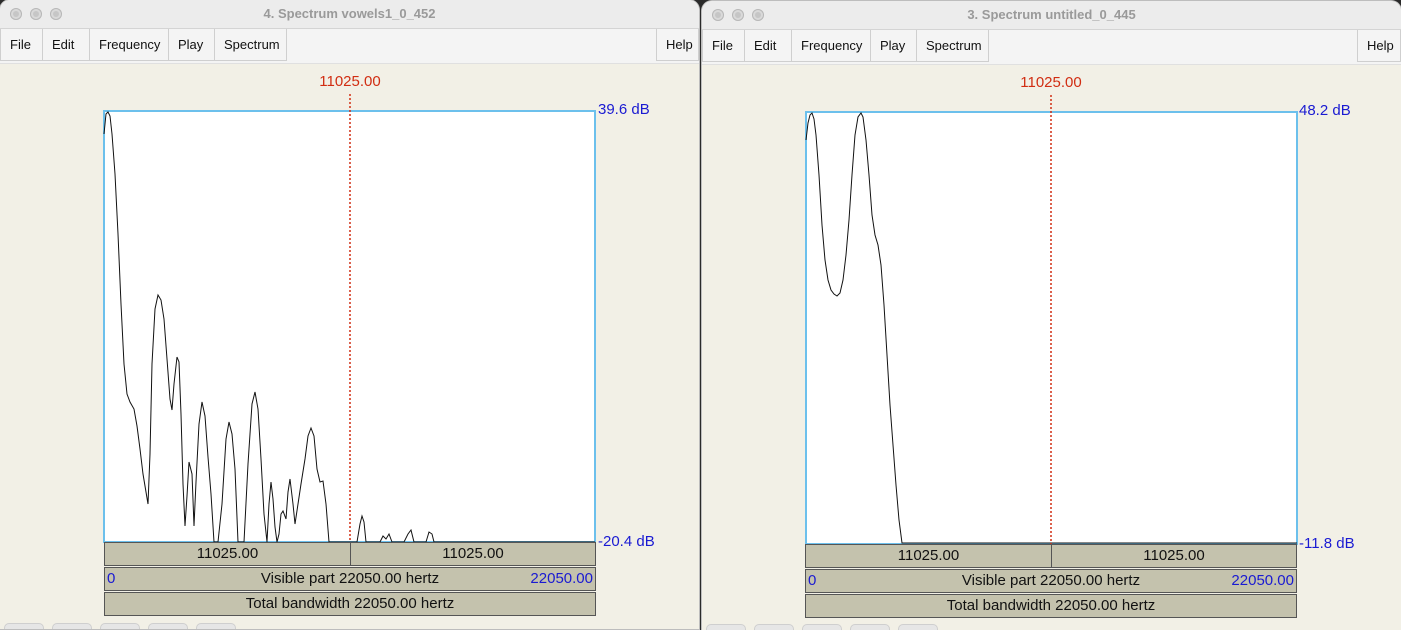  I want to click on db-bottom-label: -20.4 dB, so click(626, 541).